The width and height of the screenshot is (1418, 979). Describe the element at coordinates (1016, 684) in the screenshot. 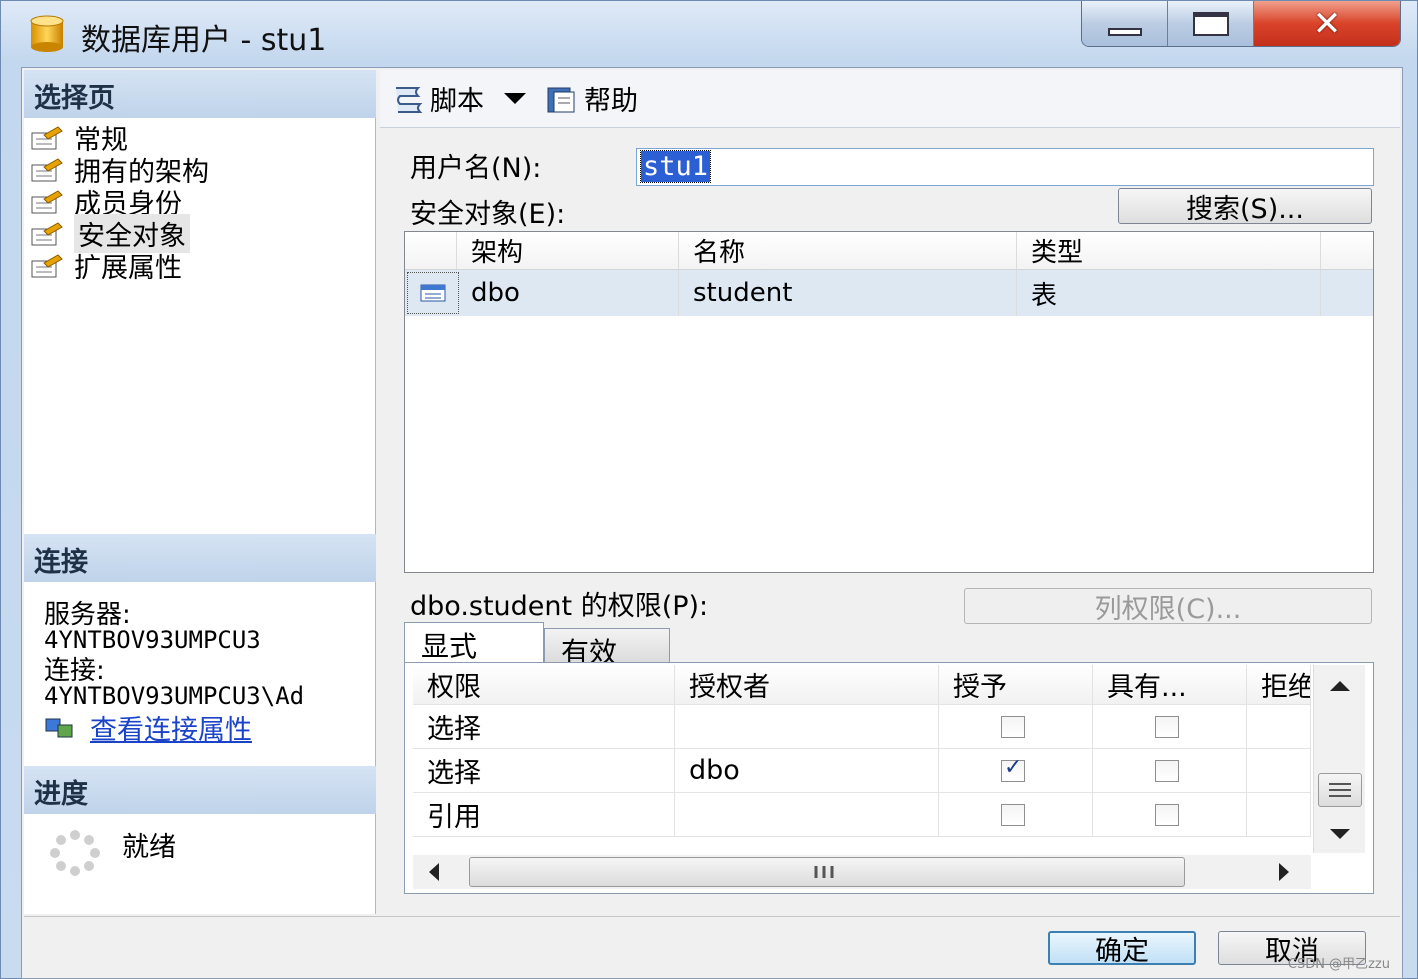

I see `column-header-grant: 授予` at that location.